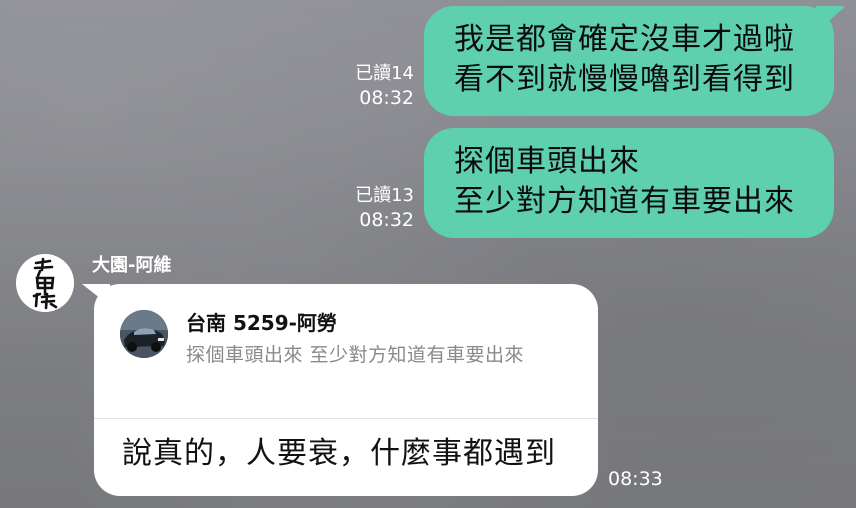 Image resolution: width=856 pixels, height=508 pixels. Describe the element at coordinates (635, 479) in the screenshot. I see `message-time: 08:33` at that location.